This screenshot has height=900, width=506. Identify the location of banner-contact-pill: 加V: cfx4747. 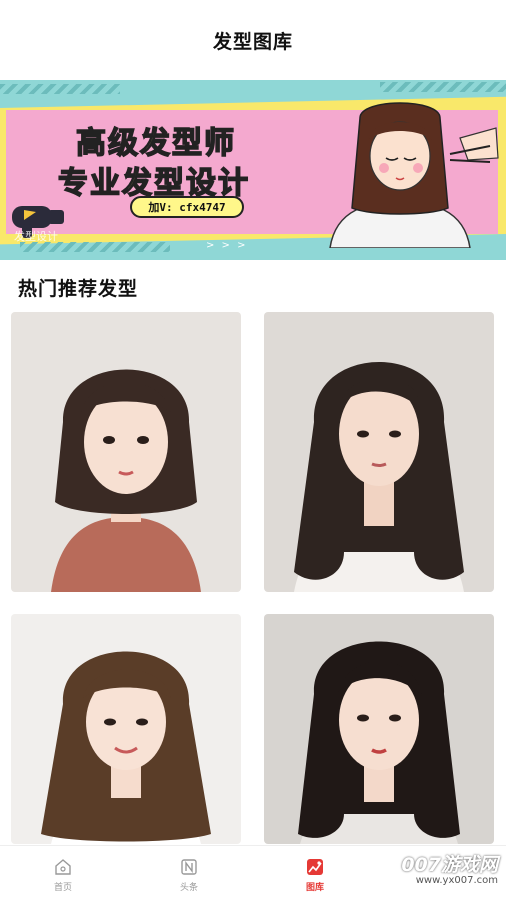
(187, 207).